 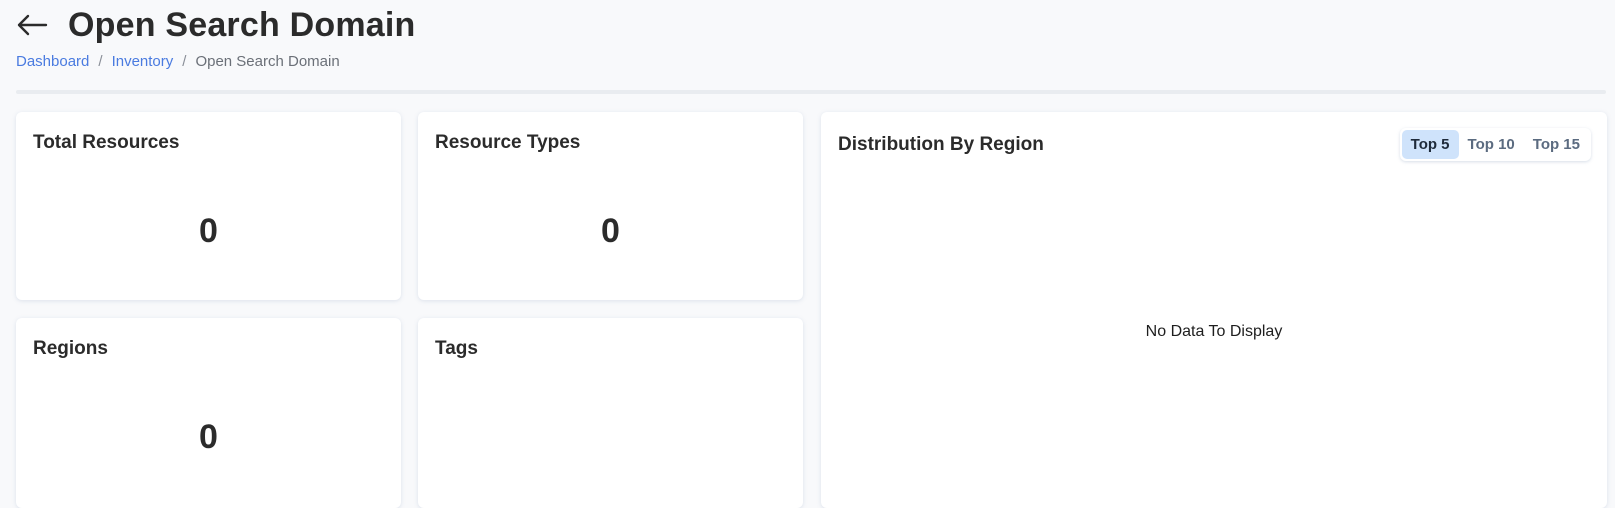 I want to click on back-button, so click(x=34, y=25).